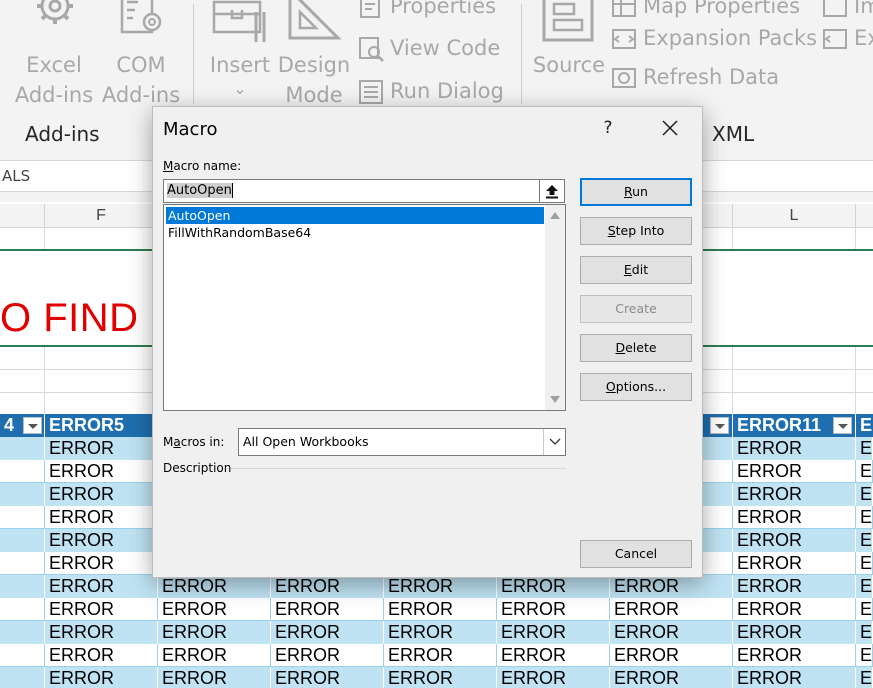  Describe the element at coordinates (555, 307) in the screenshot. I see `macro-list-scrollbar` at that location.